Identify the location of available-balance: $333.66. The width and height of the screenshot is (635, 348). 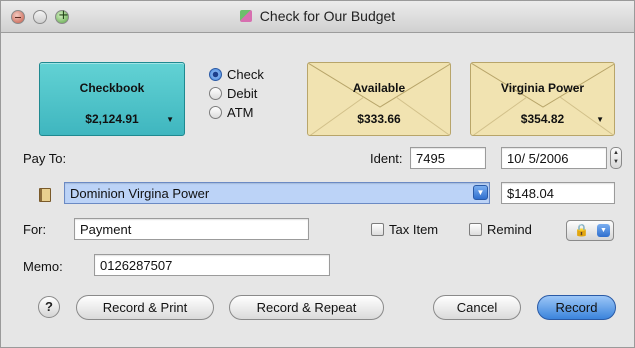
(379, 119).